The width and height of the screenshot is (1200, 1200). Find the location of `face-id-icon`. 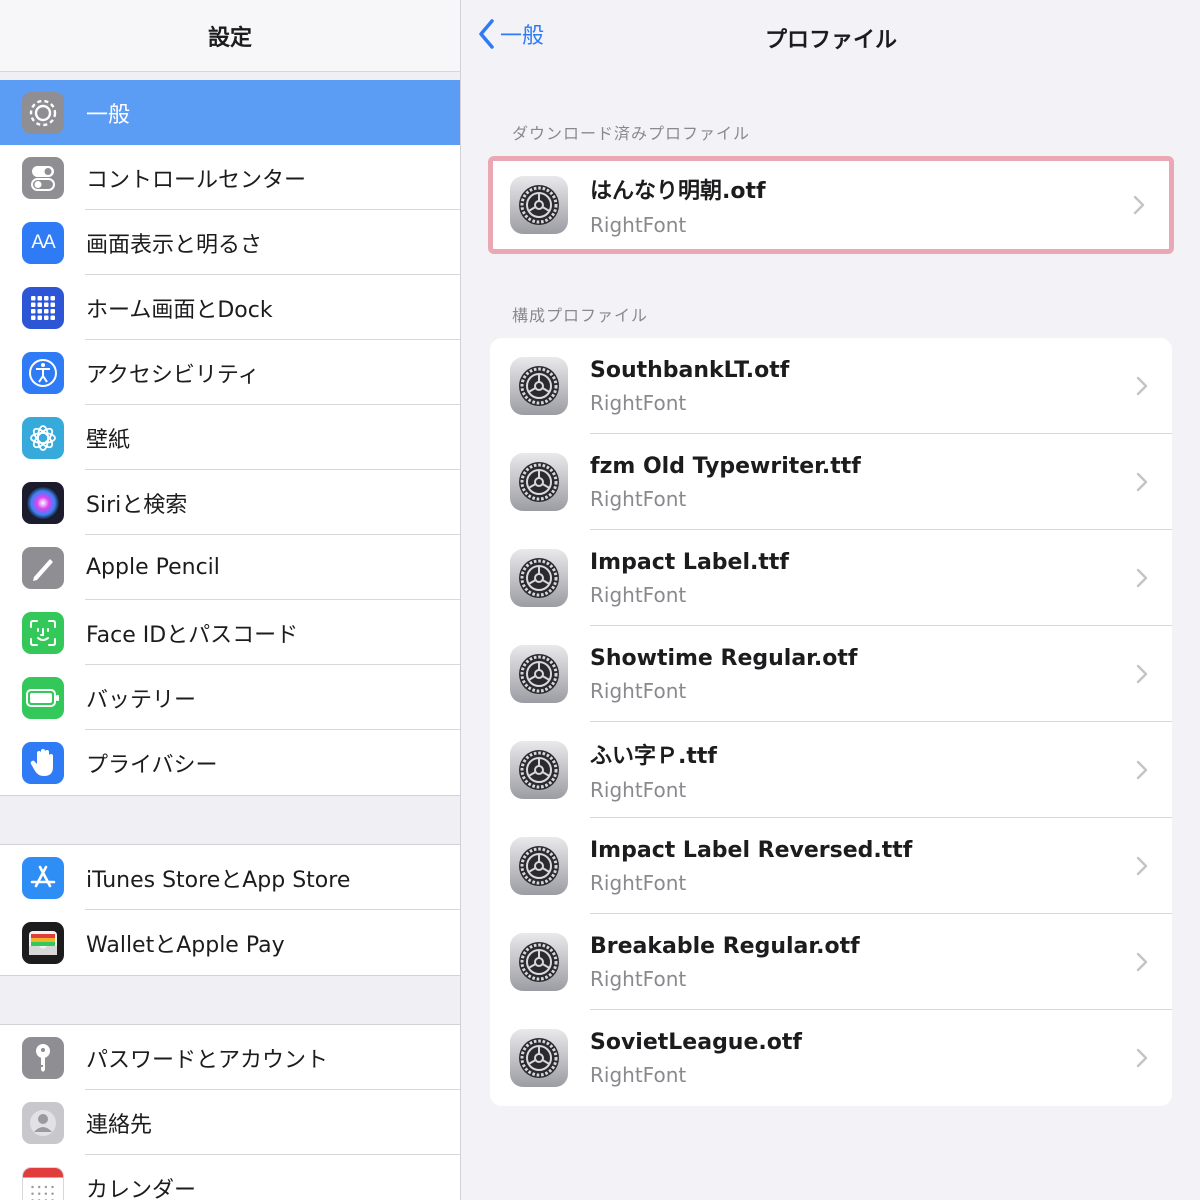

face-id-icon is located at coordinates (43, 632).